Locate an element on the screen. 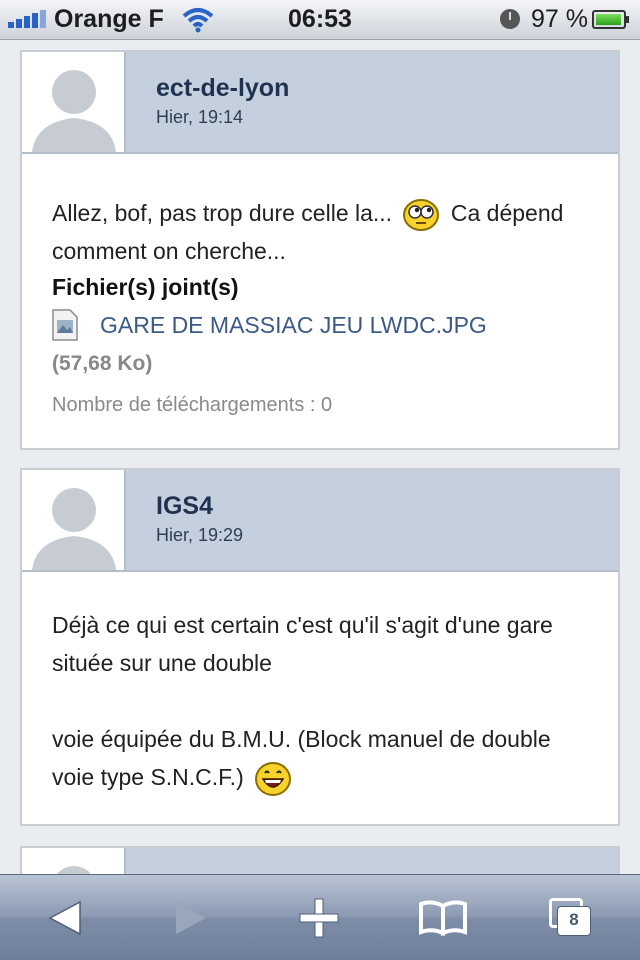  add-icon is located at coordinates (319, 918).